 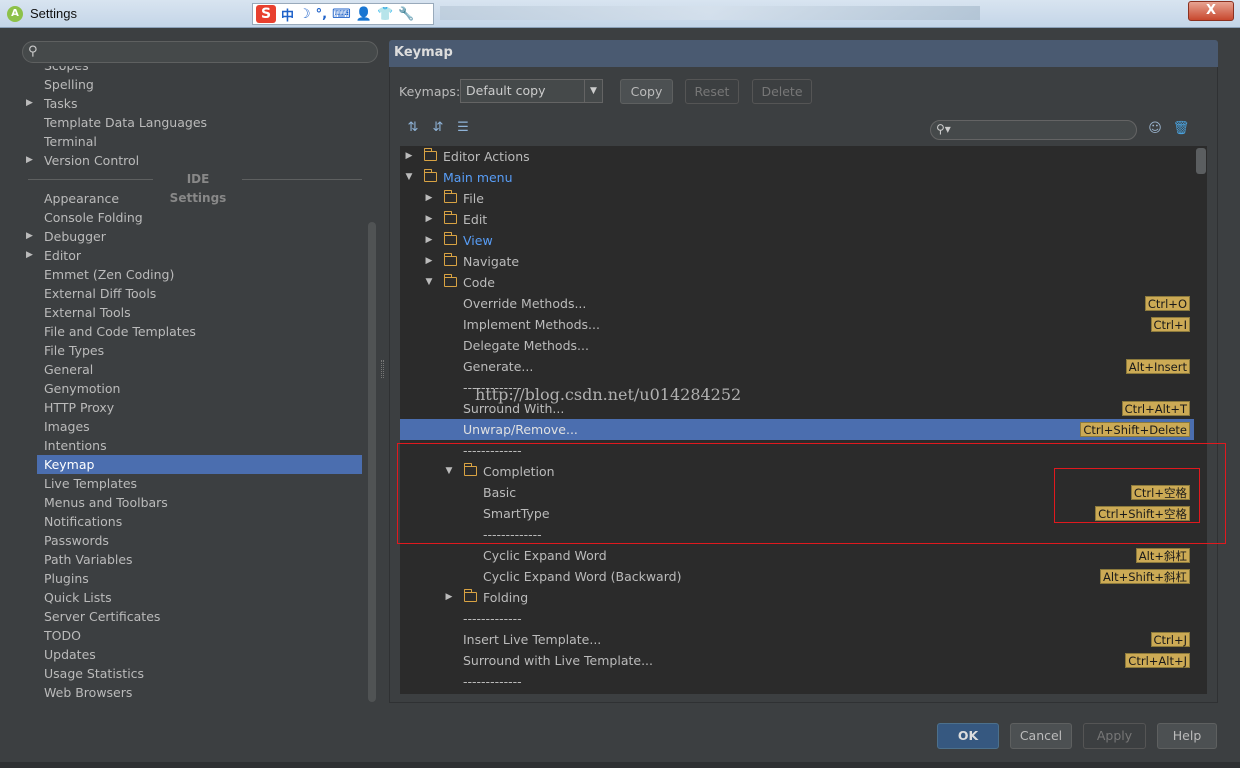 What do you see at coordinates (968, 736) in the screenshot?
I see `ok-button: OK` at bounding box center [968, 736].